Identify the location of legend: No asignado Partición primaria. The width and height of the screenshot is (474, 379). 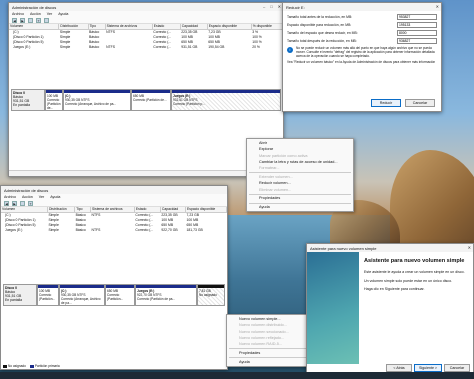
(31, 366).